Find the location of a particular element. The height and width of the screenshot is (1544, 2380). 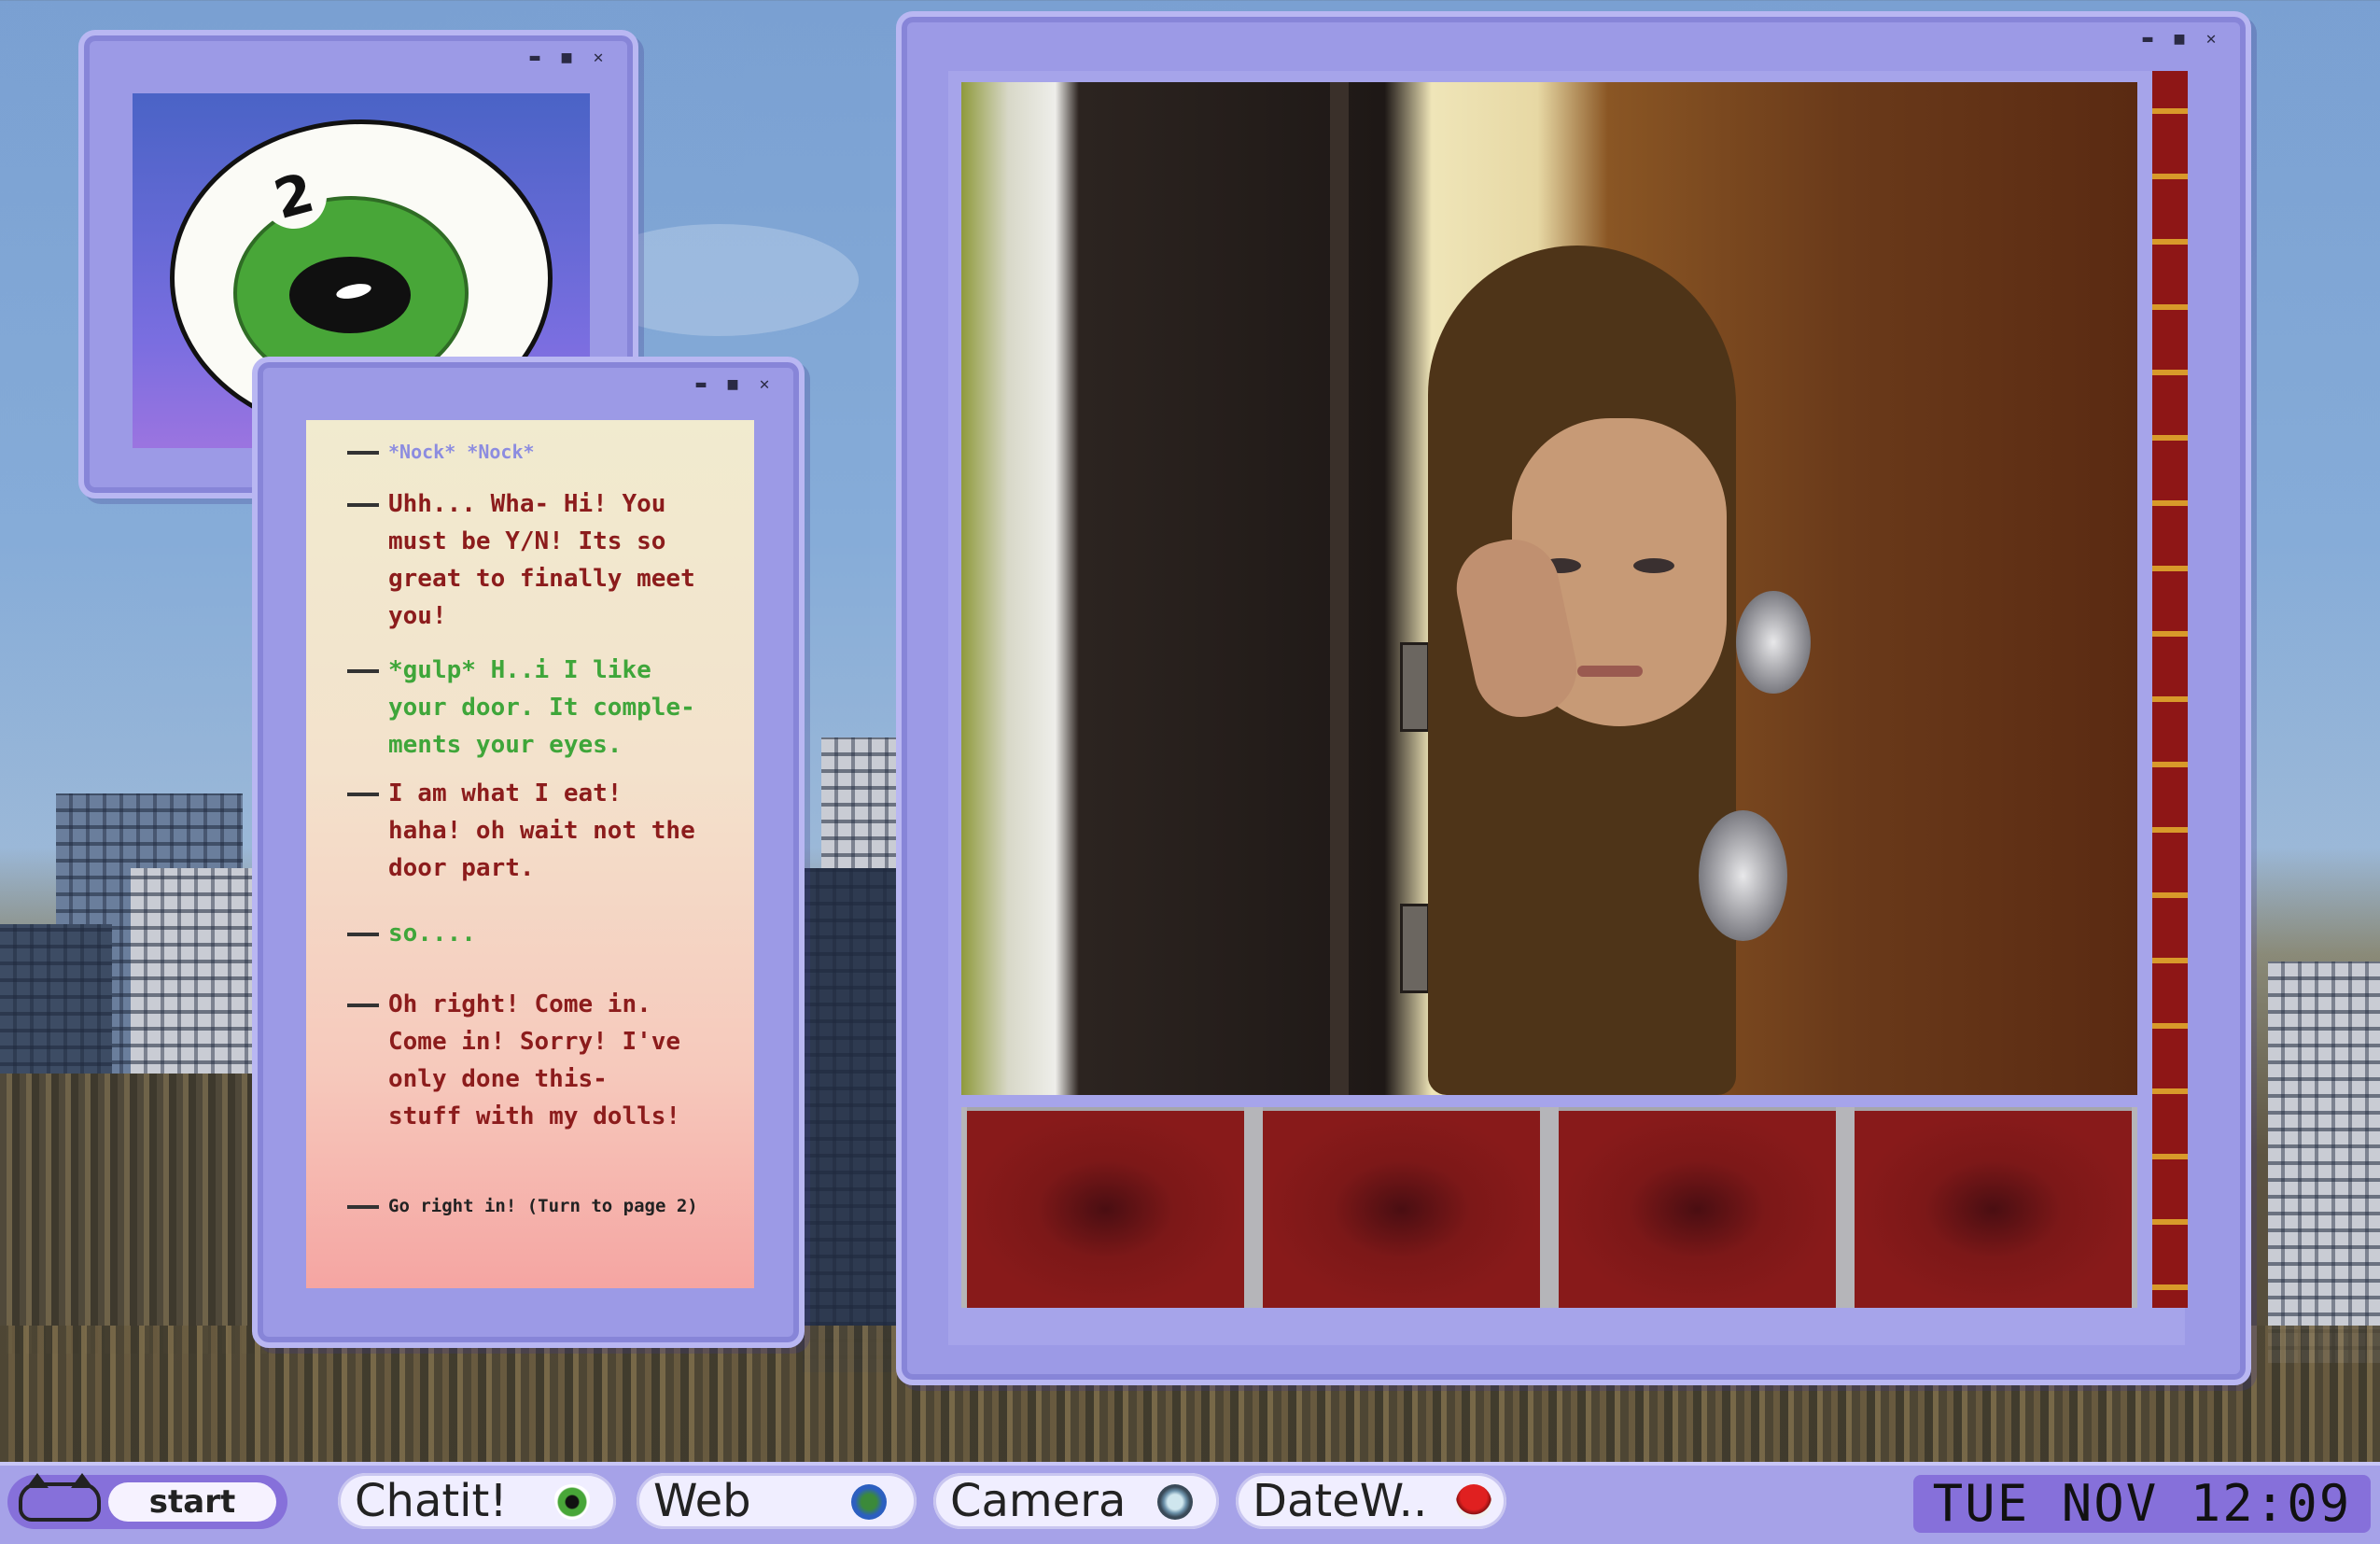

start-label: start is located at coordinates (192, 1502).